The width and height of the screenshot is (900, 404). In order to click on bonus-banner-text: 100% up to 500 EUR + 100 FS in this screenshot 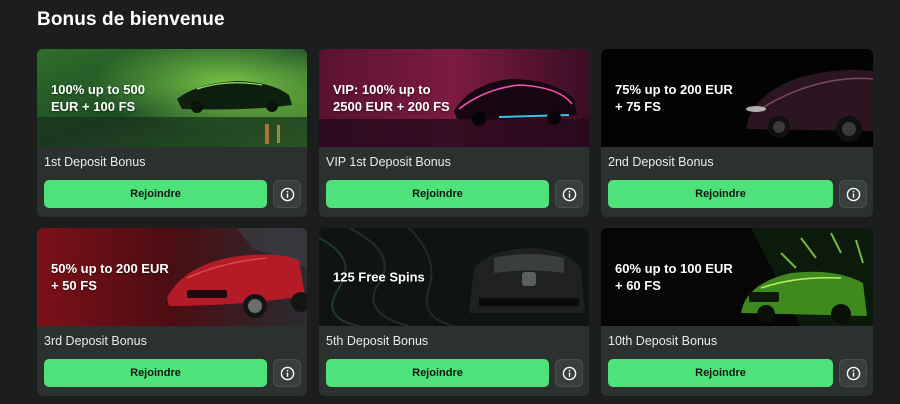, I will do `click(121, 98)`.